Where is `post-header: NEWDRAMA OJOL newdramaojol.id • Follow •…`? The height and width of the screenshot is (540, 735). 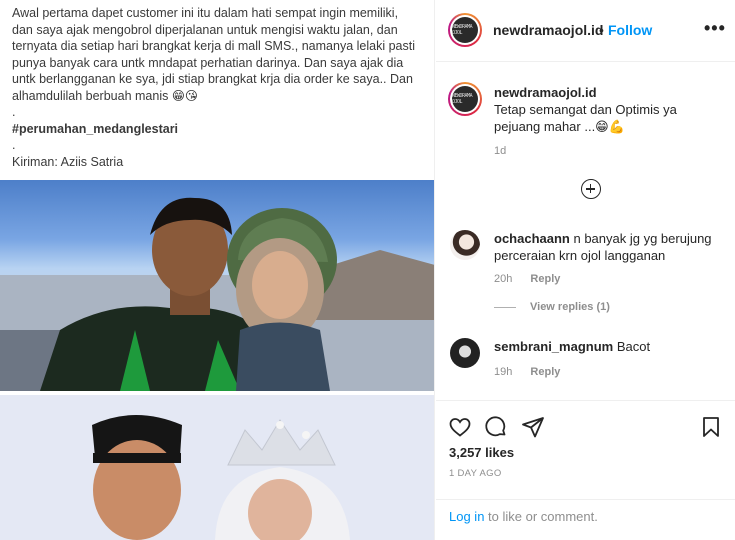
post-header: NEWDRAMA OJOL newdramaojol.id • Follow •… is located at coordinates (585, 31).